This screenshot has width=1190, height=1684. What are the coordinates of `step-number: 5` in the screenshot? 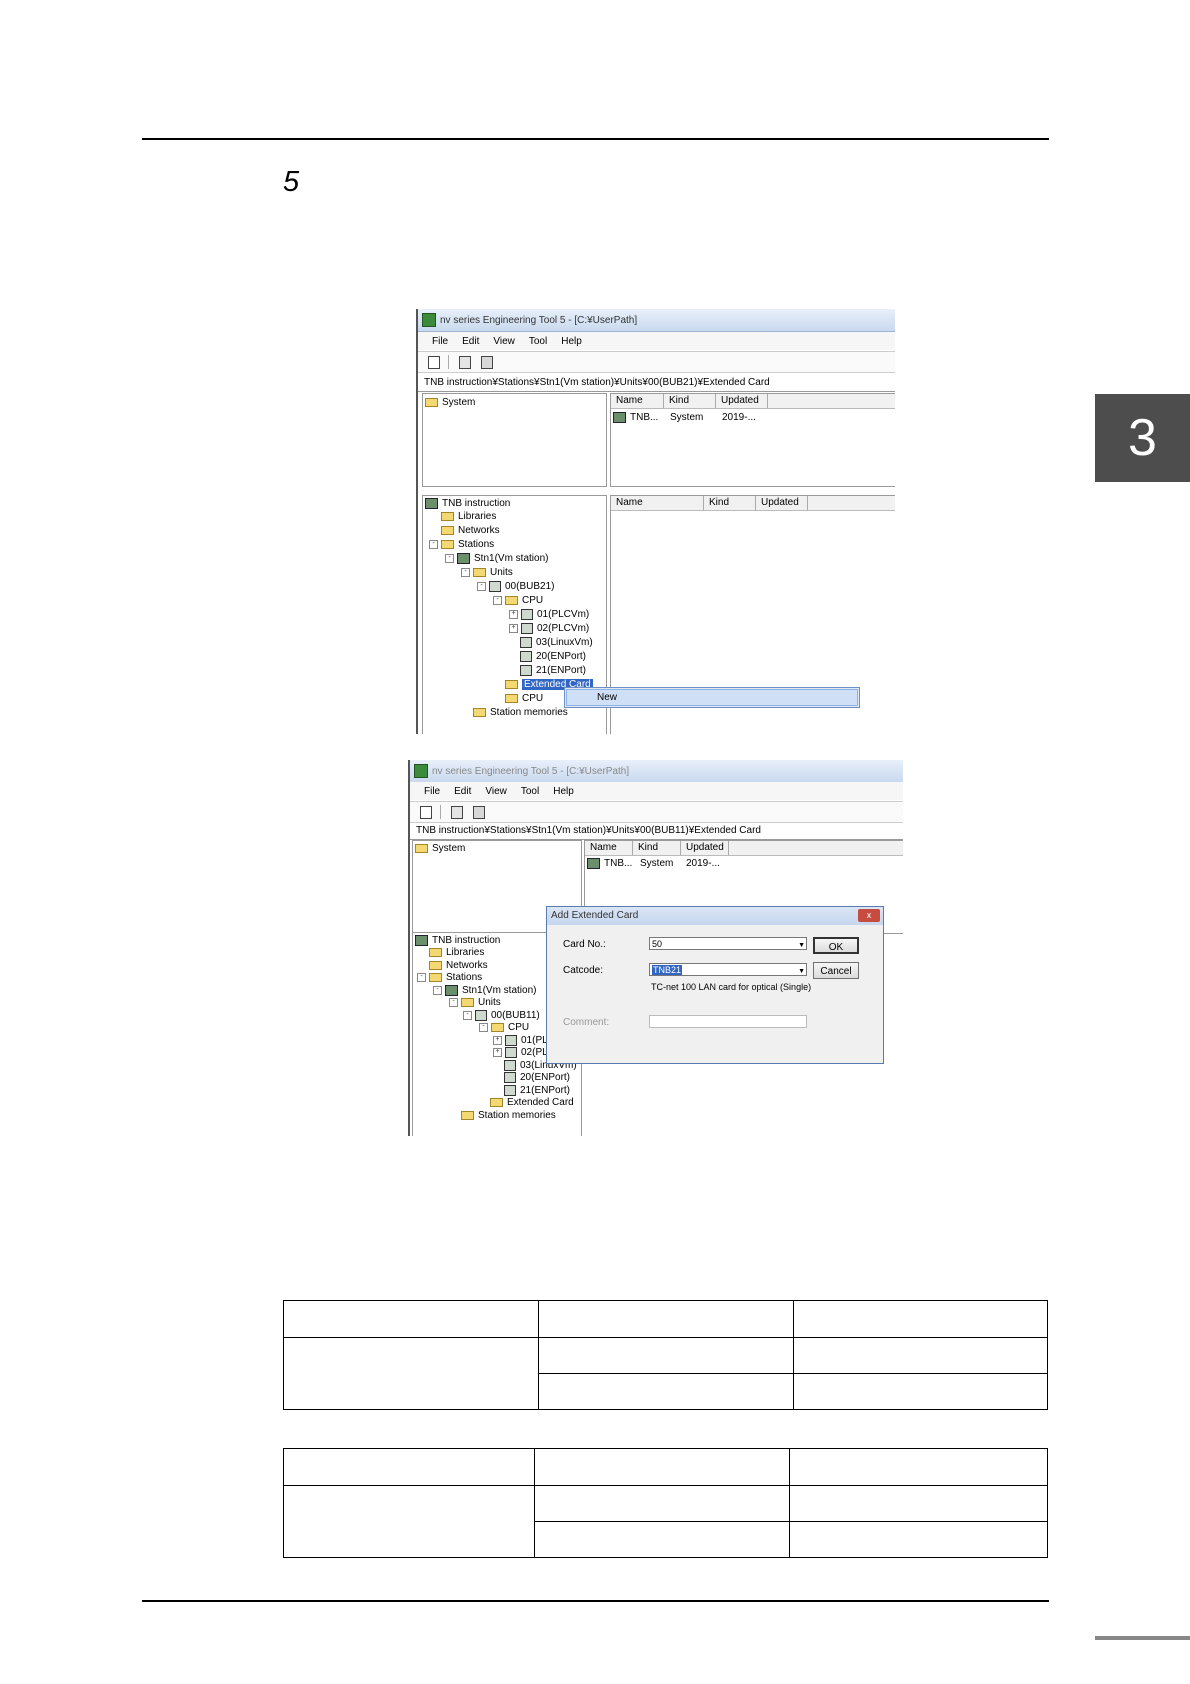 It's located at (291, 182).